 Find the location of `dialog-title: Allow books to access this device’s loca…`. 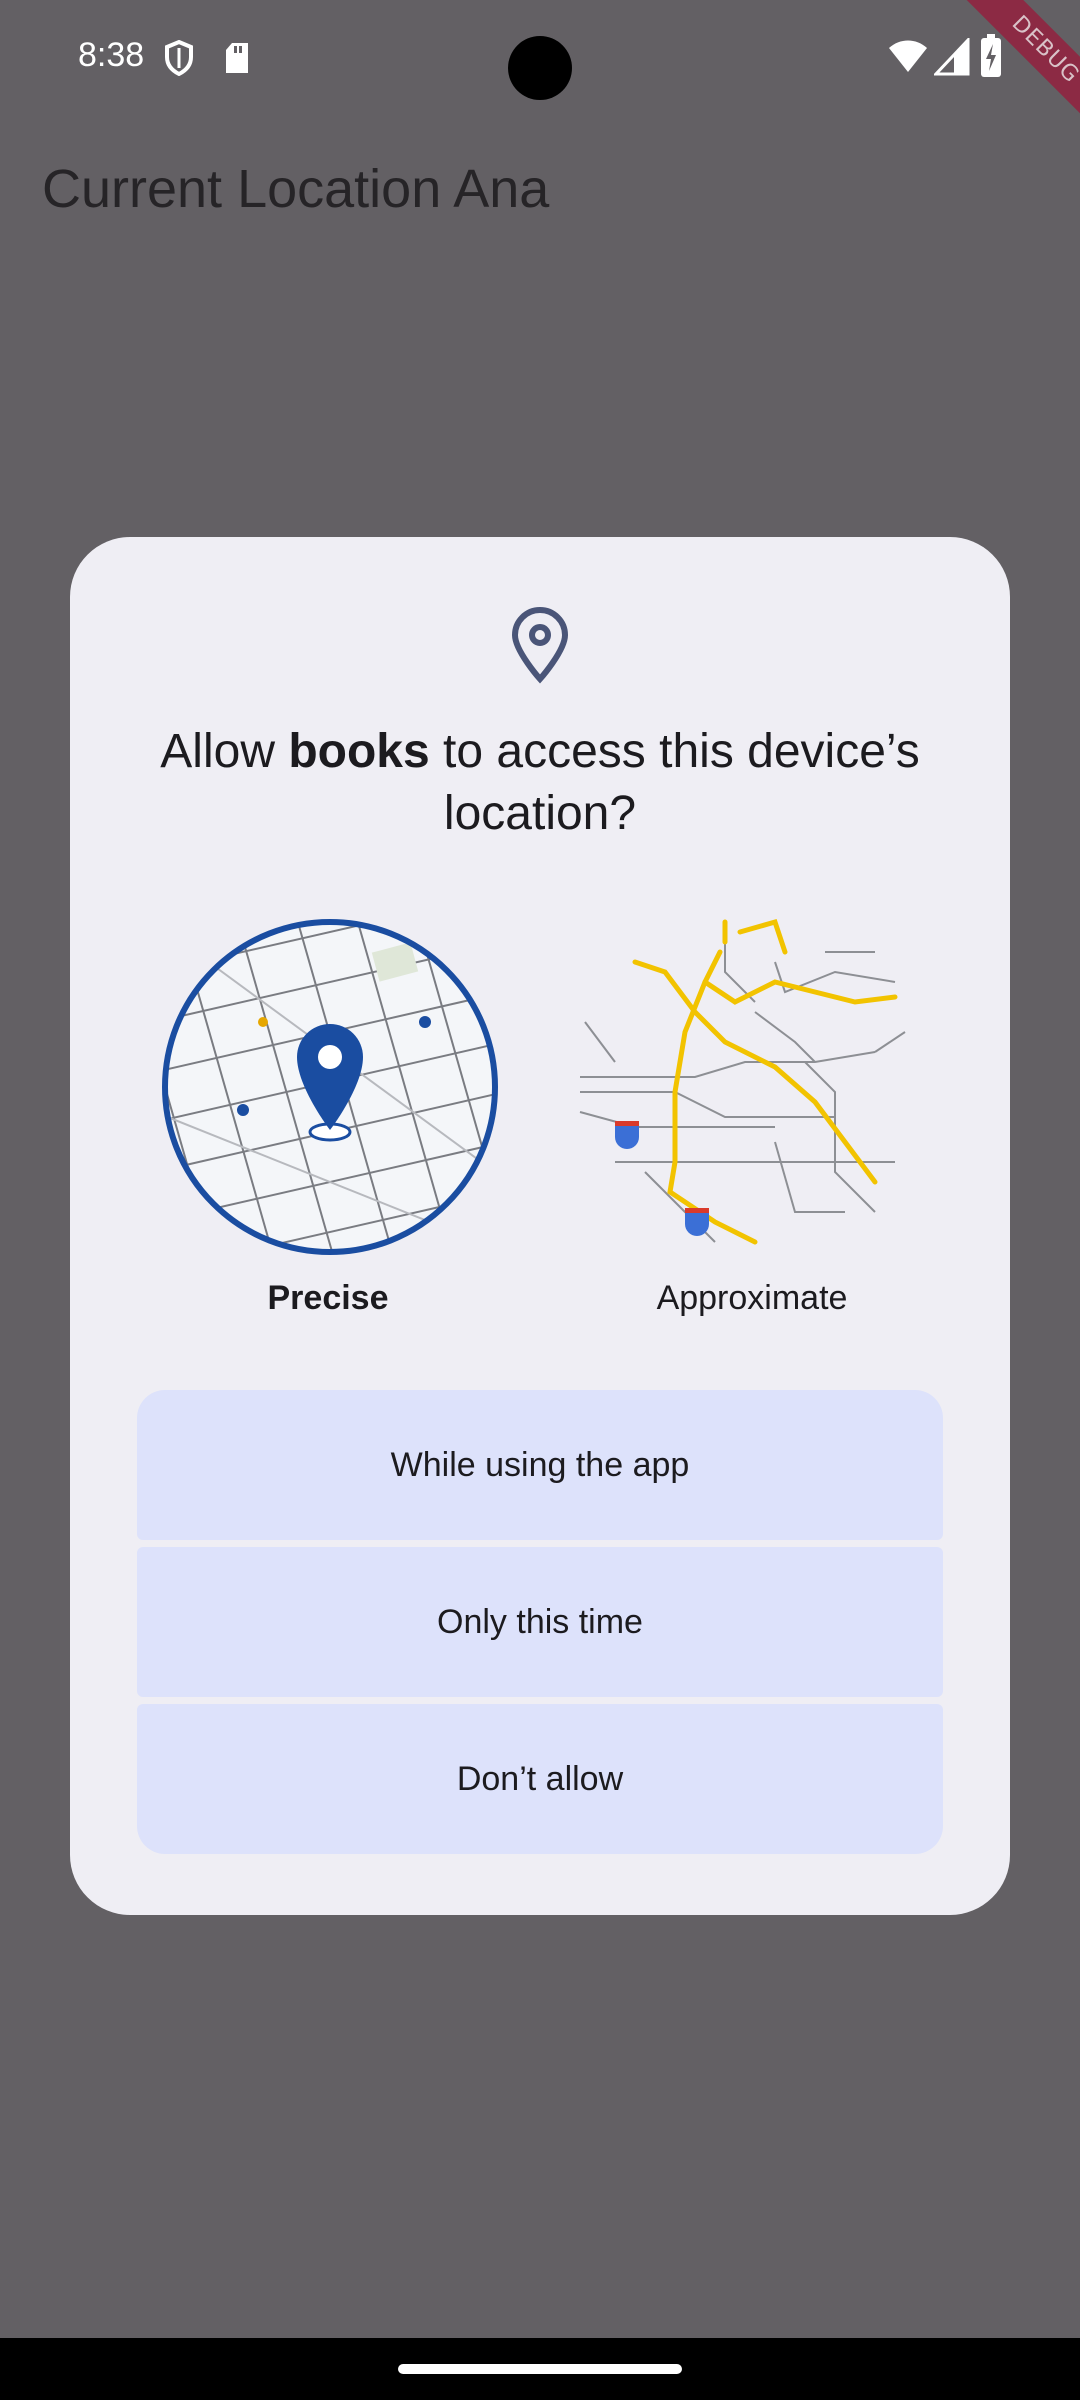

dialog-title: Allow books to access this device’s loca… is located at coordinates (540, 783).